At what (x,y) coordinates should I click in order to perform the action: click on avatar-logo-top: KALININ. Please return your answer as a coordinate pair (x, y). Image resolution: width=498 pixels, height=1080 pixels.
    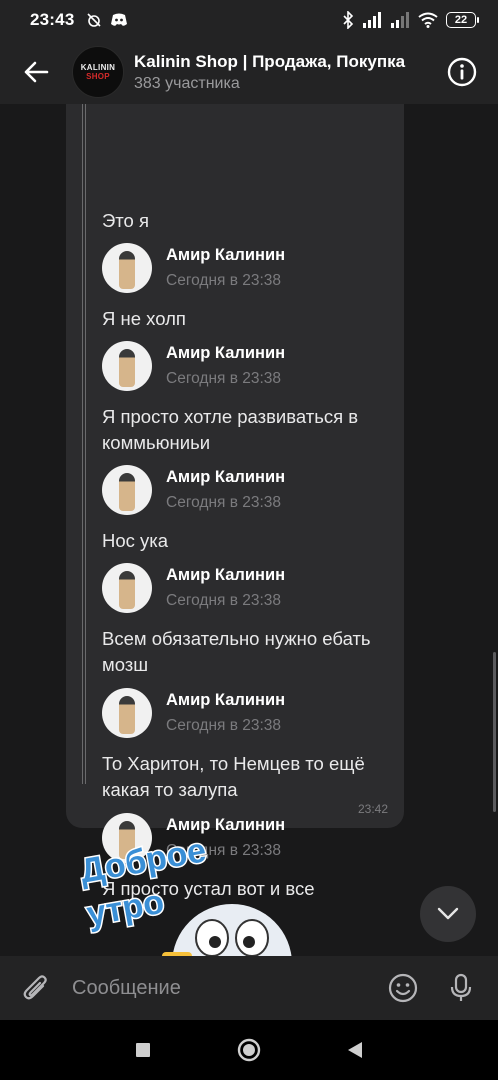
    Looking at the image, I should click on (98, 67).